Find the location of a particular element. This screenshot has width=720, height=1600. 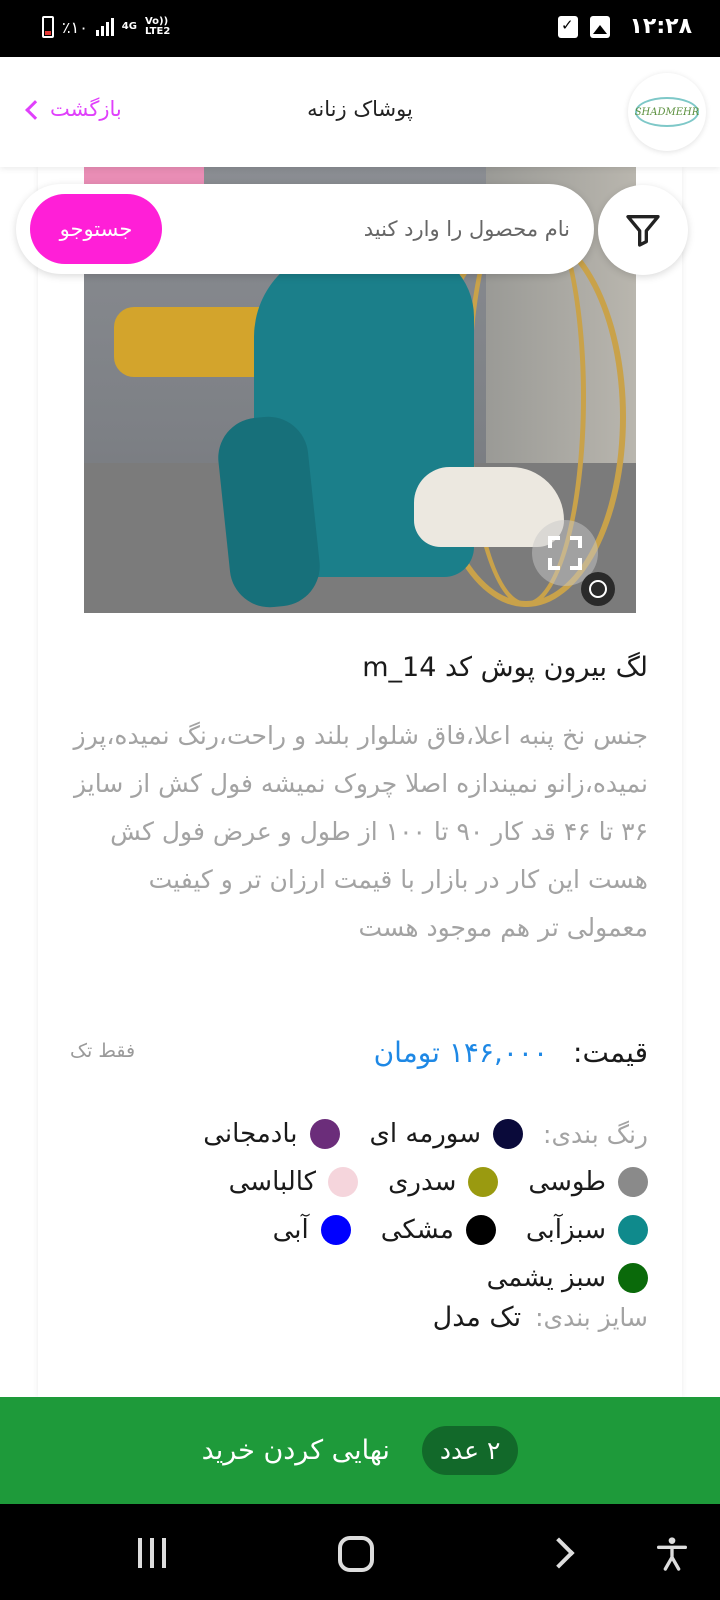

battery-percent: ٪۱۰ is located at coordinates (75, 27).